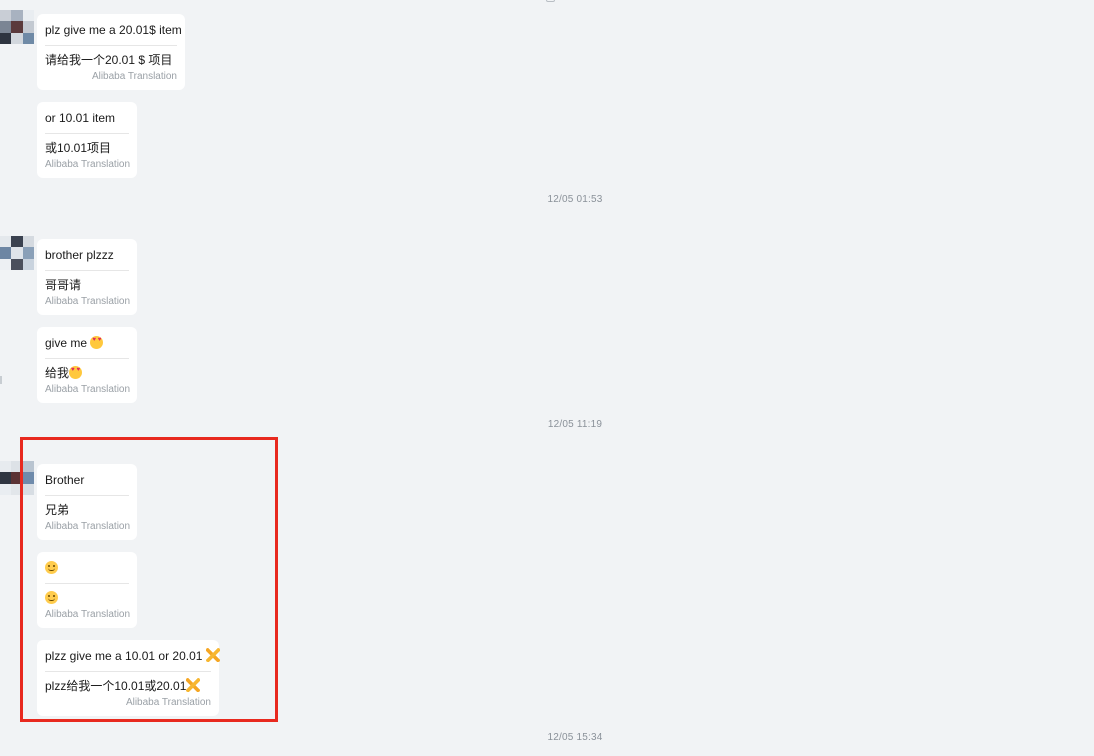  I want to click on message-original-text: brother plzzz, so click(87, 259).